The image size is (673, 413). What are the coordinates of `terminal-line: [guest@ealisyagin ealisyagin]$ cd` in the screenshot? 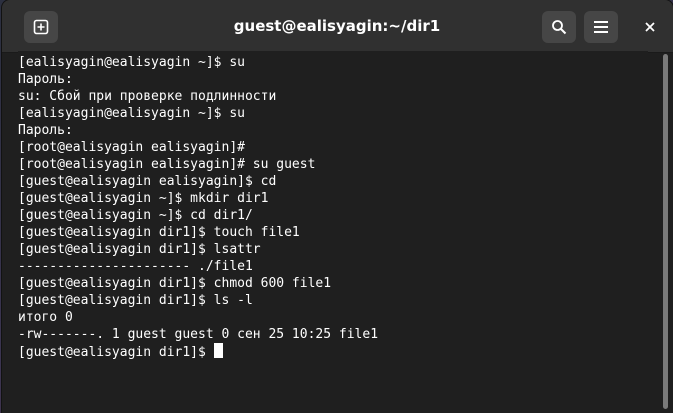 It's located at (147, 181).